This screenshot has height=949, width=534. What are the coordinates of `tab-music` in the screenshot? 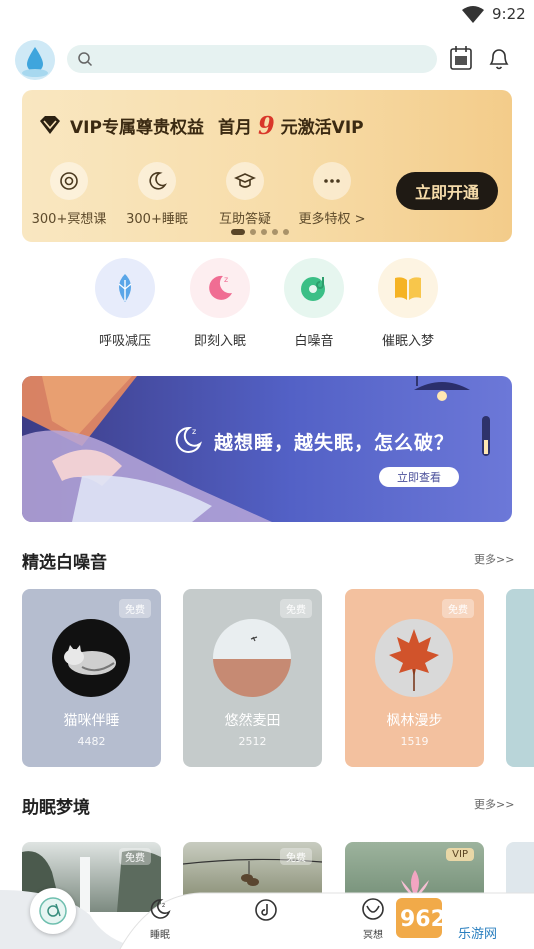 It's located at (266, 912).